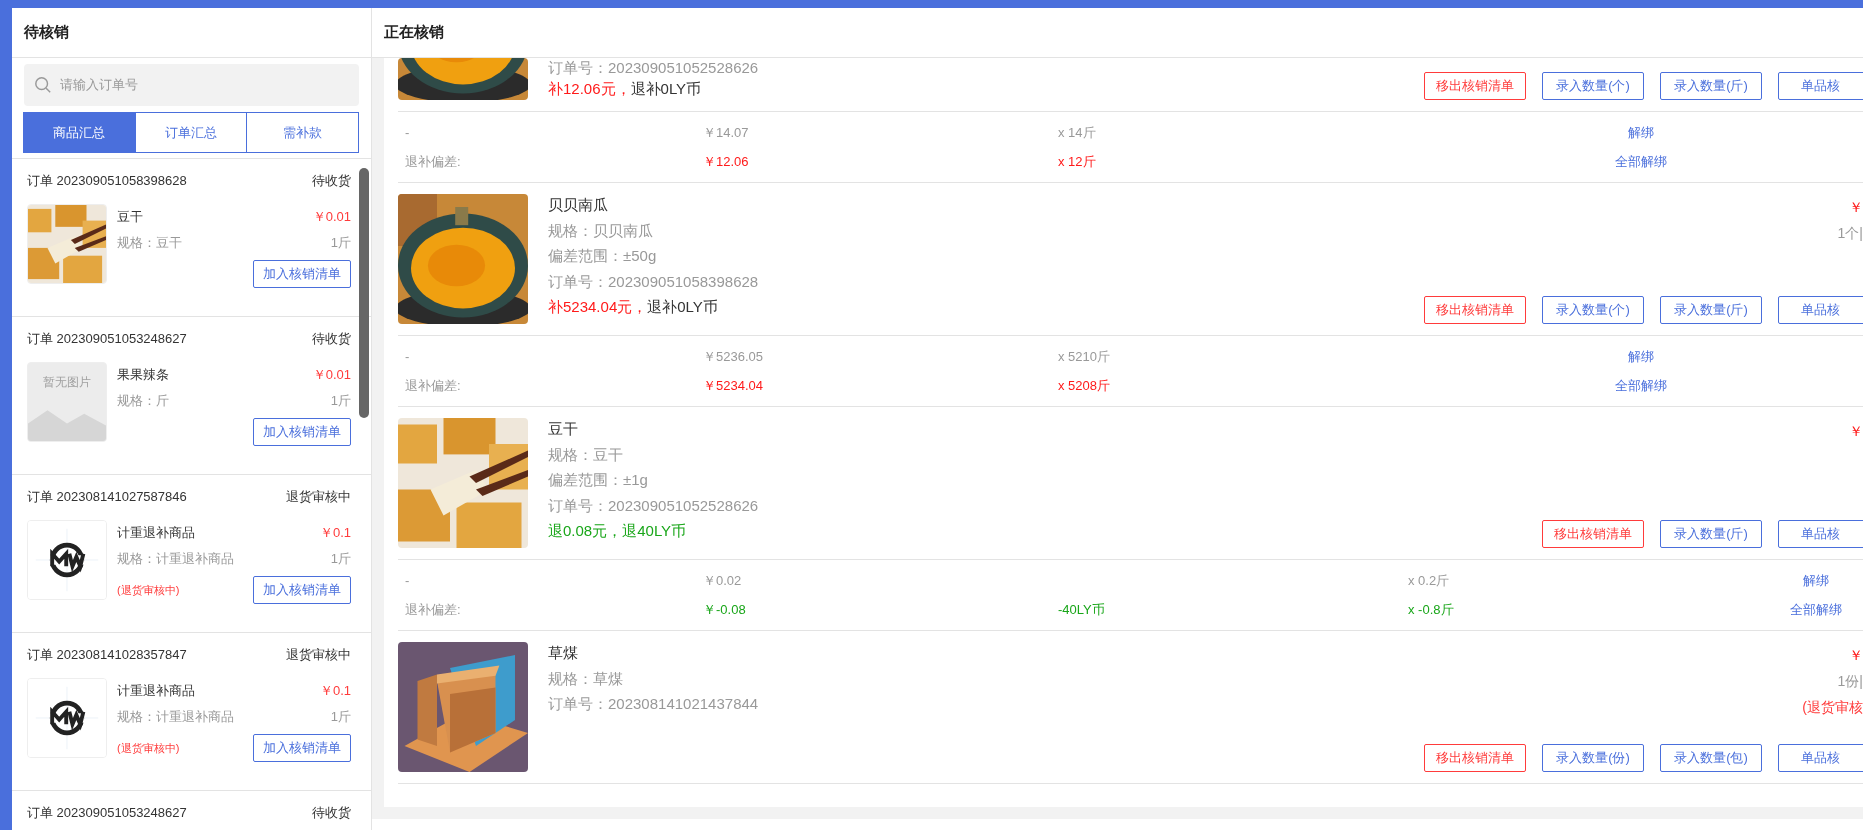  Describe the element at coordinates (633, 307) in the screenshot. I see `settlement-text: 补5234.04元，退补0LY币` at that location.